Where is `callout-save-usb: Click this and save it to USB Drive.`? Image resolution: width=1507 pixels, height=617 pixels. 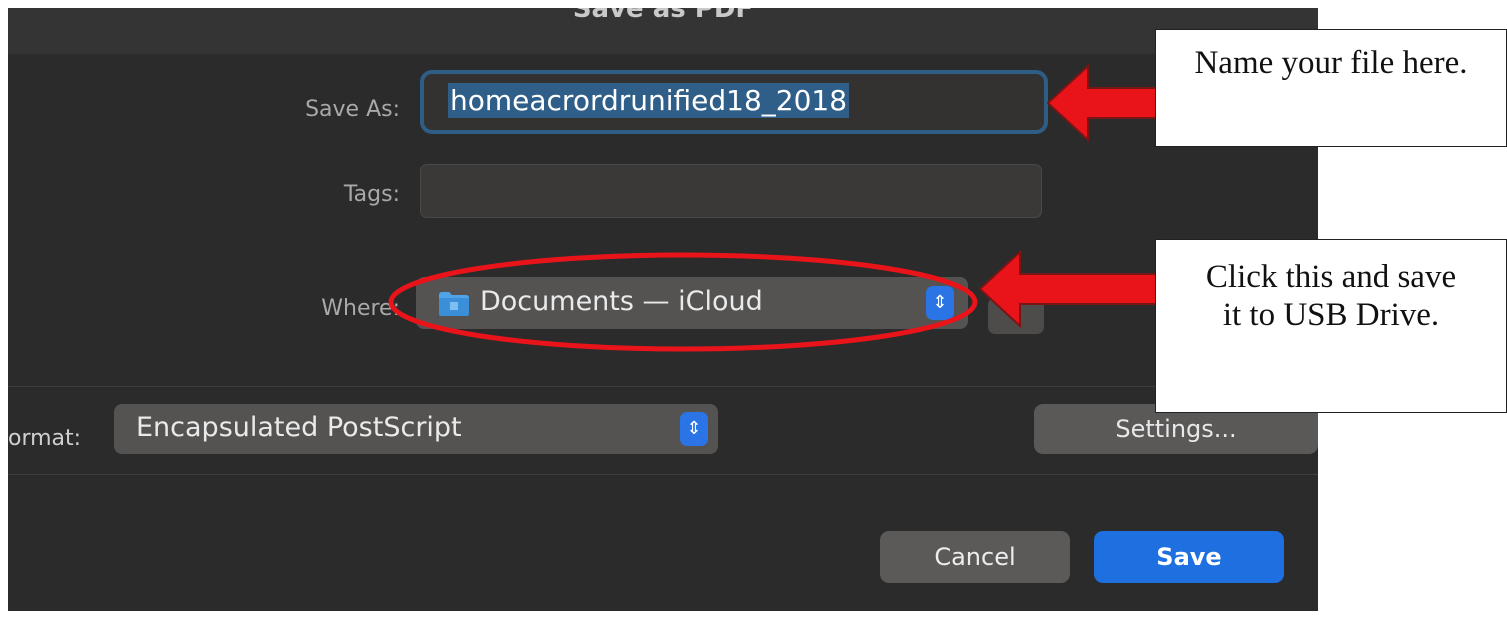 callout-save-usb: Click this and save it to USB Drive. is located at coordinates (1331, 326).